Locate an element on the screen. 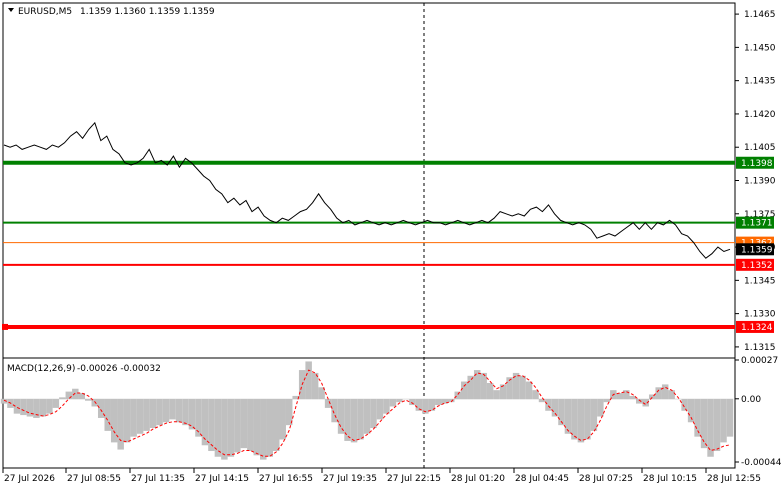 This screenshot has height=489, width=781. price-level-label: 1.1371 is located at coordinates (757, 224).